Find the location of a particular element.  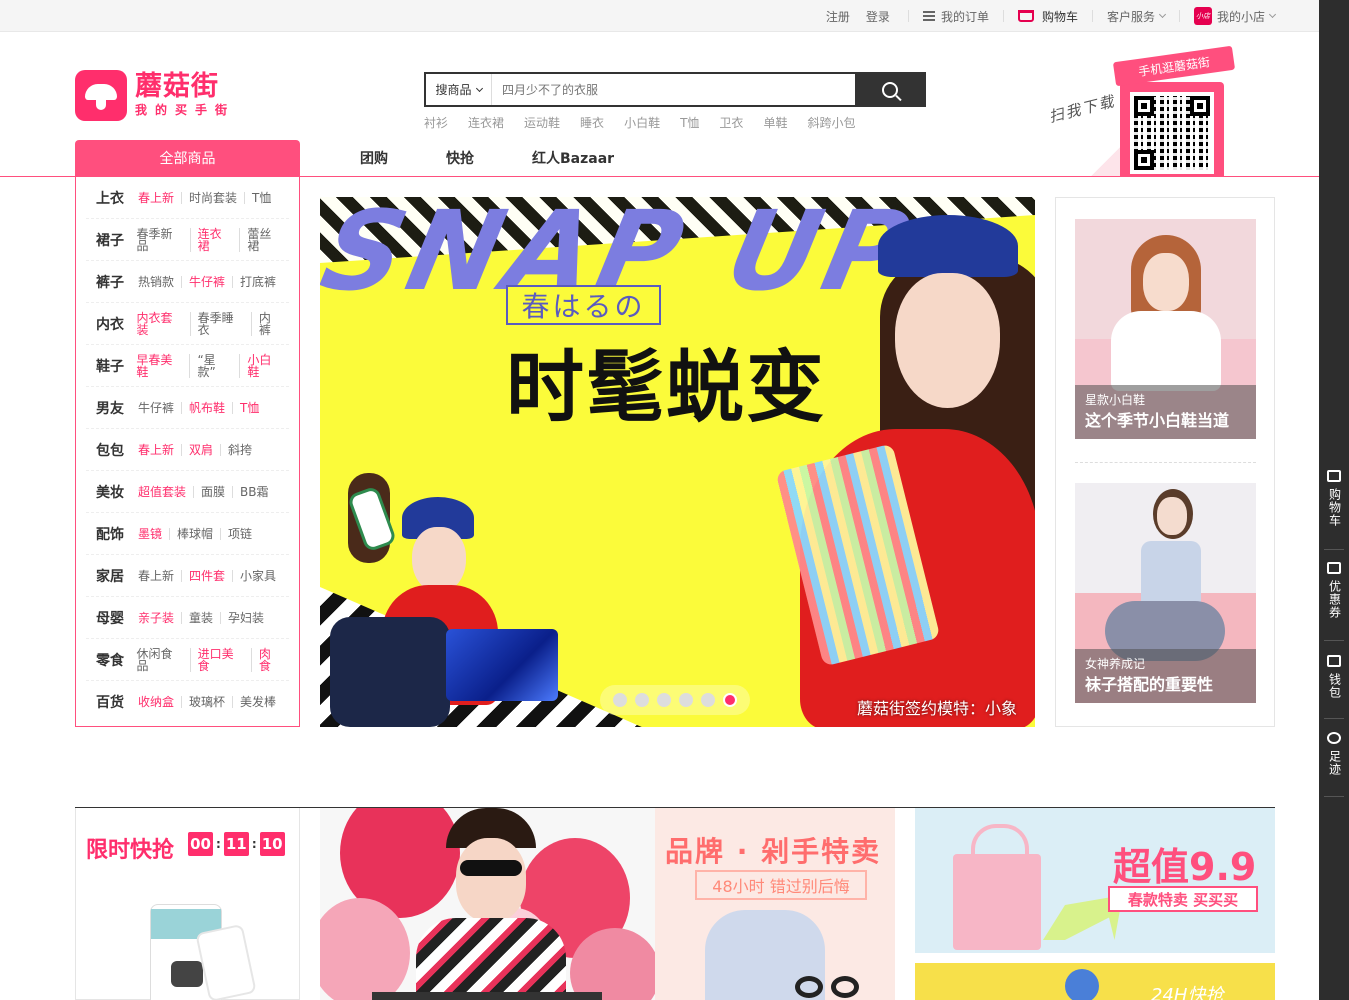

flash-sale-card: 限时快抢 00: 11: 10 is located at coordinates (187, 904).